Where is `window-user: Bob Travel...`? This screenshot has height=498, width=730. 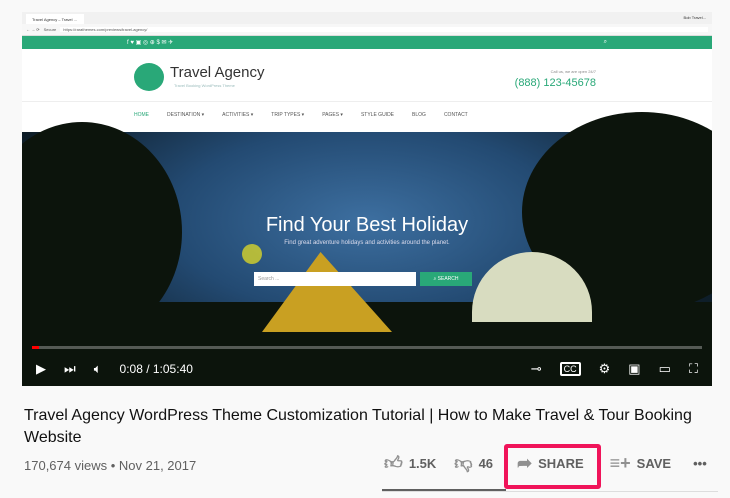 window-user: Bob Travel... is located at coordinates (694, 17).